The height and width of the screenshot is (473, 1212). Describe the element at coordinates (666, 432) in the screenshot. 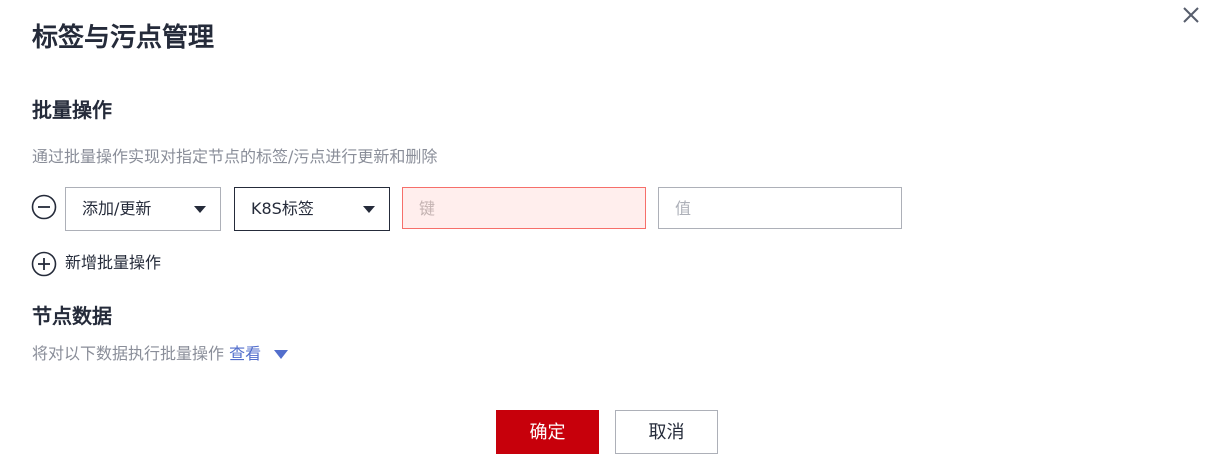

I see `cancel-button: 取消` at that location.